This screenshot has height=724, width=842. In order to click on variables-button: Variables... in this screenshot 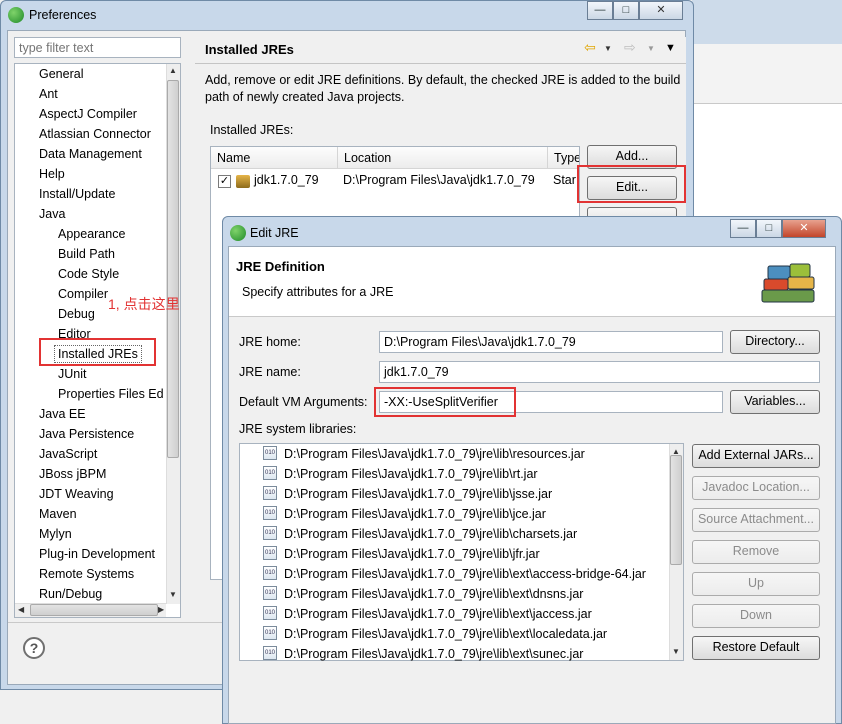, I will do `click(775, 402)`.